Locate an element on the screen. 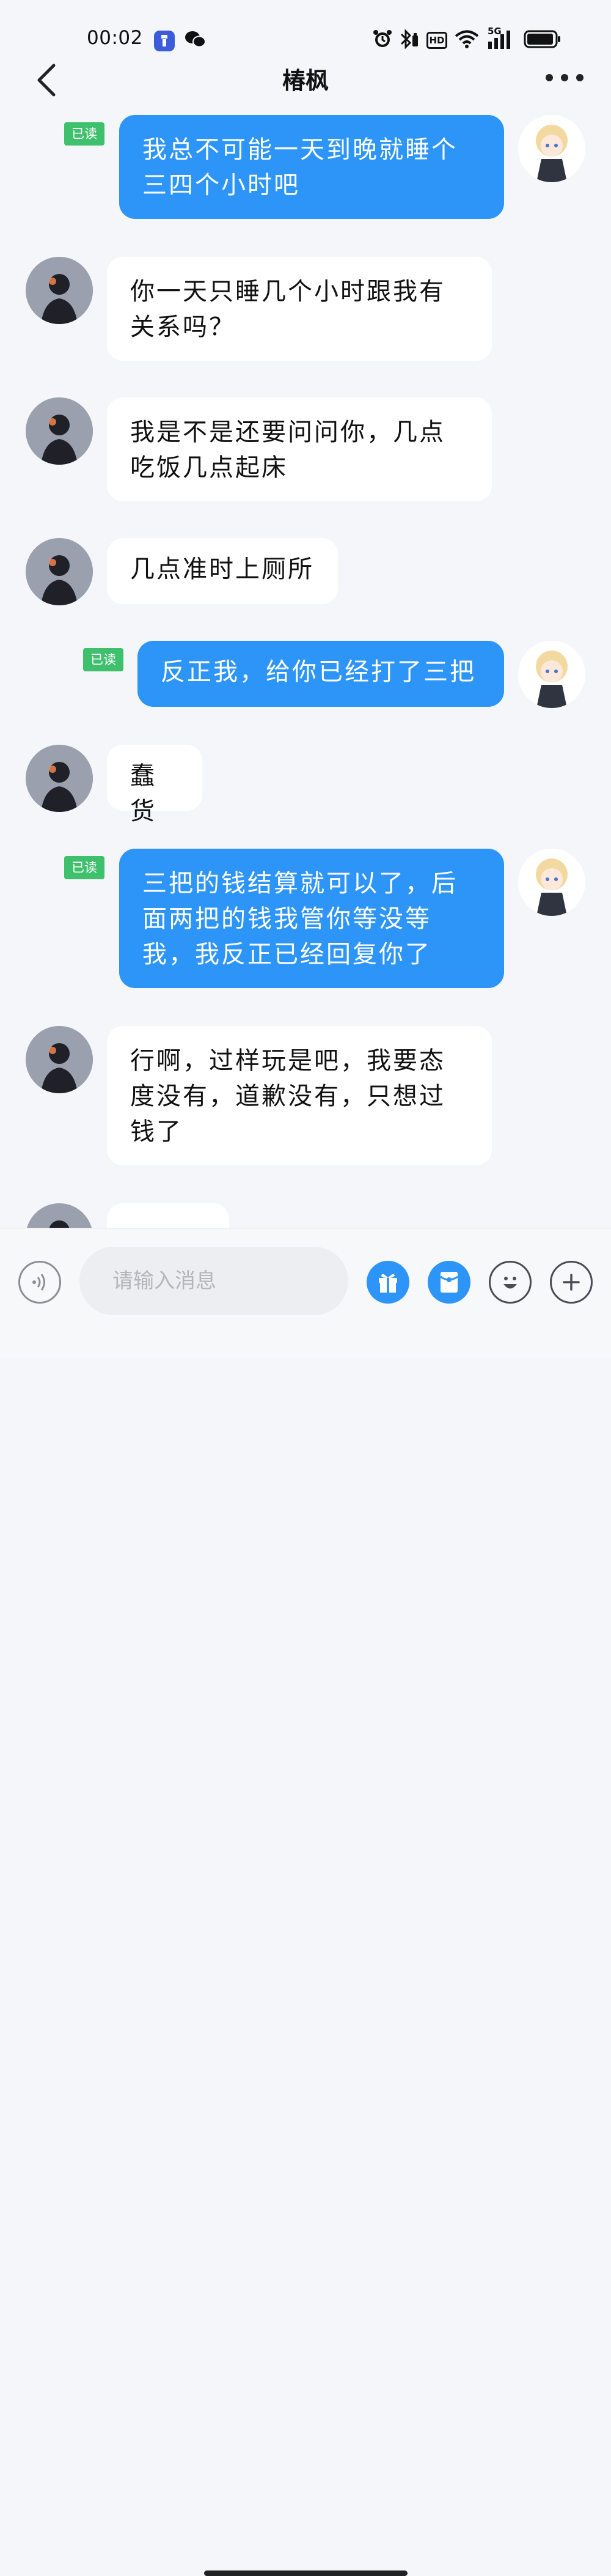  flashlight-app-icon is located at coordinates (164, 41).